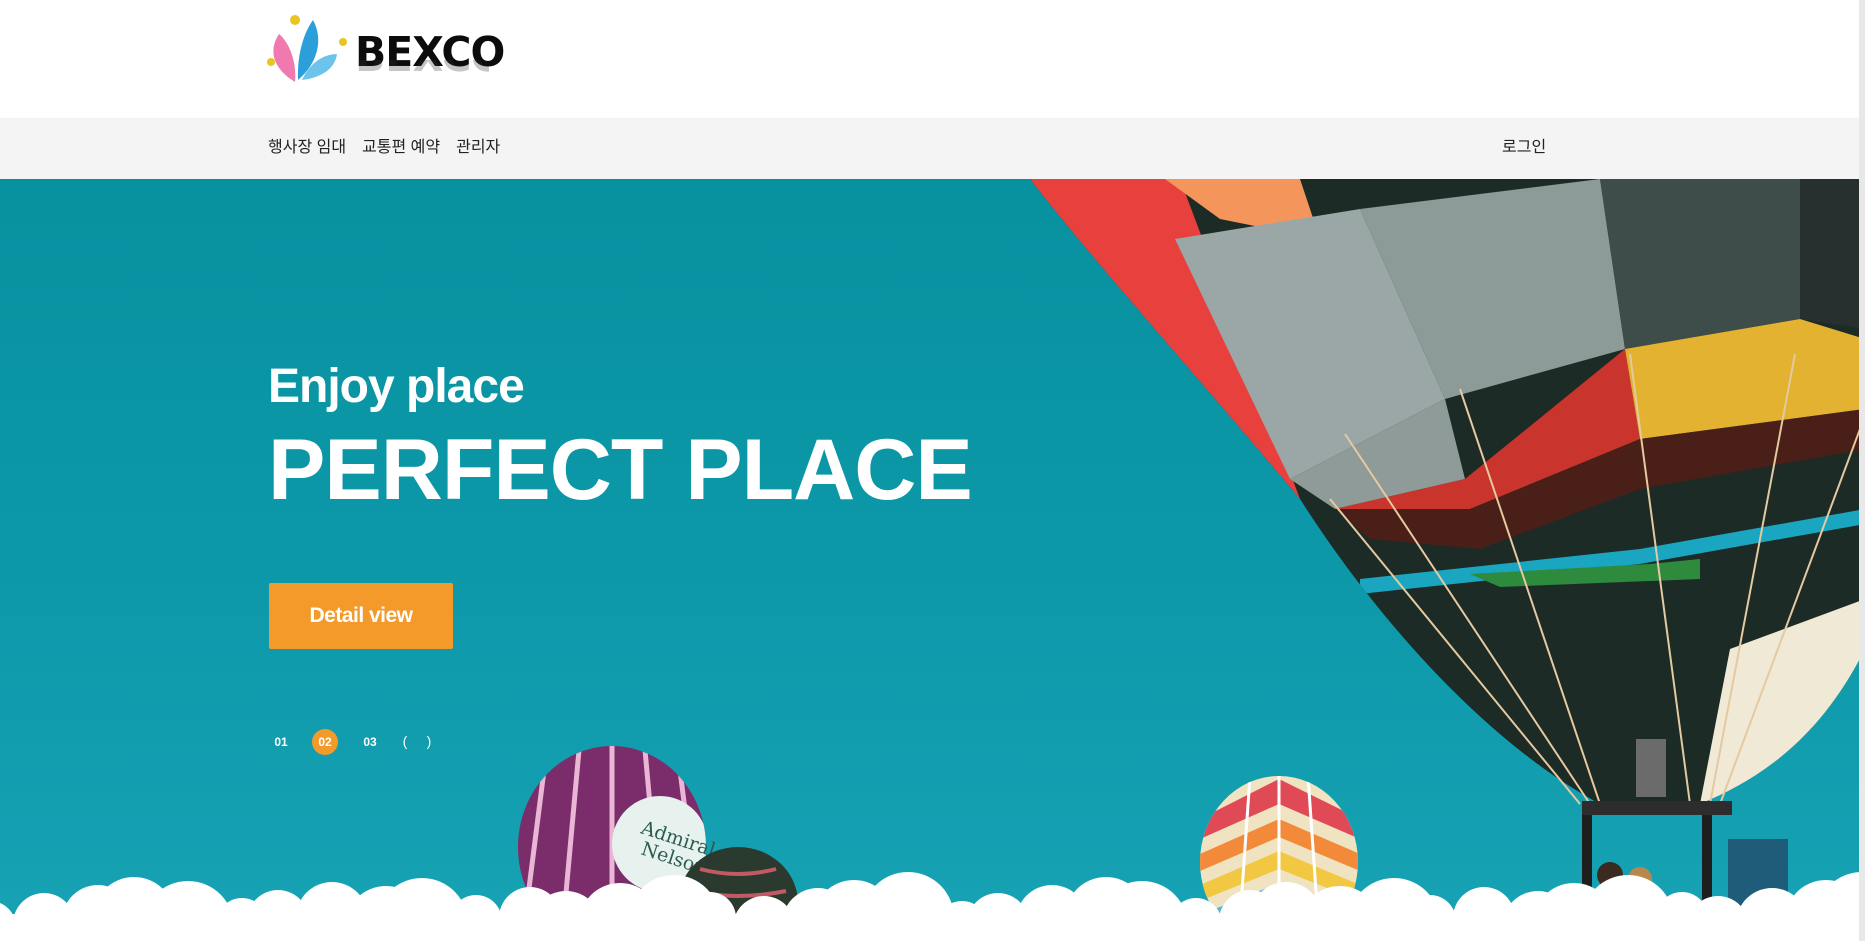 The image size is (1865, 941). Describe the element at coordinates (385, 50) in the screenshot. I see `bexco-logo: BEXCO BEXCO` at that location.